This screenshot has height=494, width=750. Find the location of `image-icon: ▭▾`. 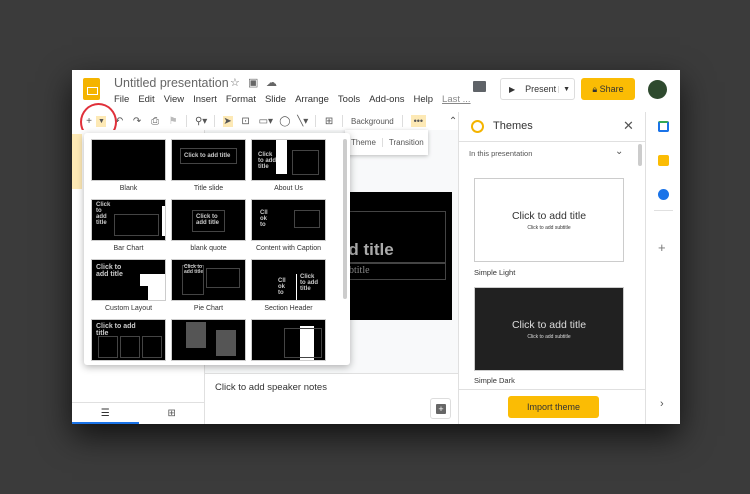

image-icon: ▭▾ is located at coordinates (266, 121).